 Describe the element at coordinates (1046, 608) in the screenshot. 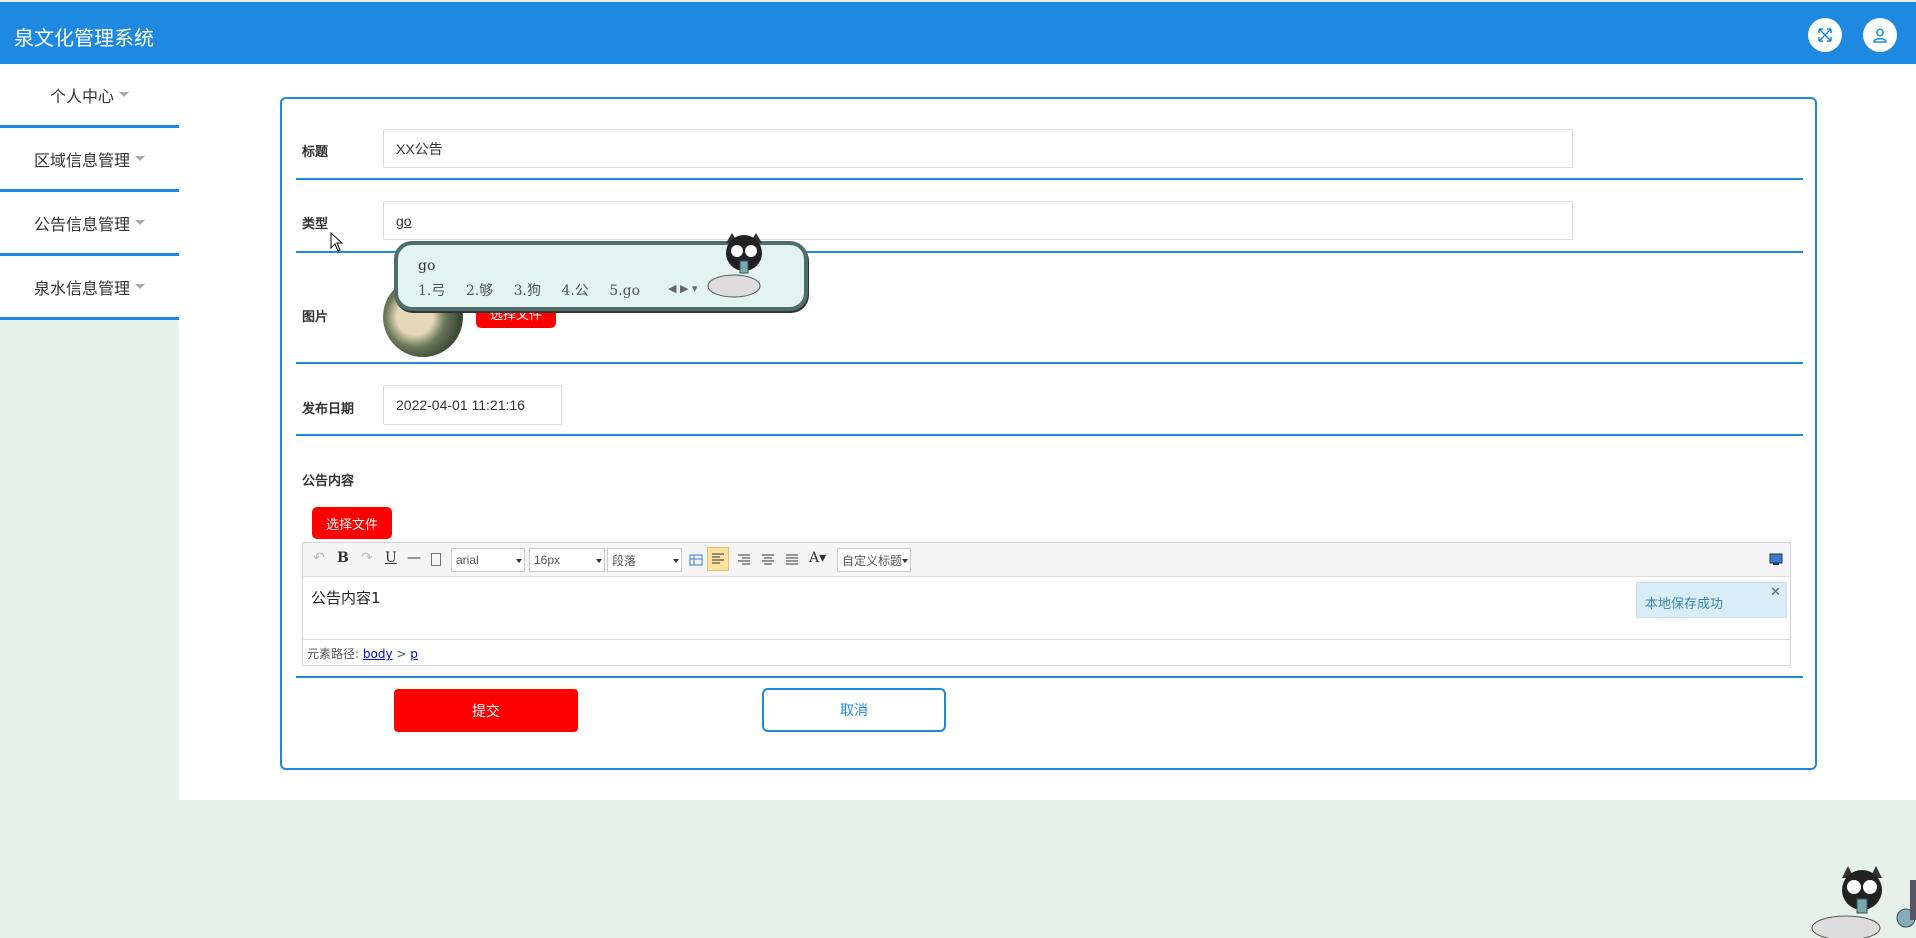

I see `editor-content-area: 公告内容1 本地保存成功 ✕` at that location.